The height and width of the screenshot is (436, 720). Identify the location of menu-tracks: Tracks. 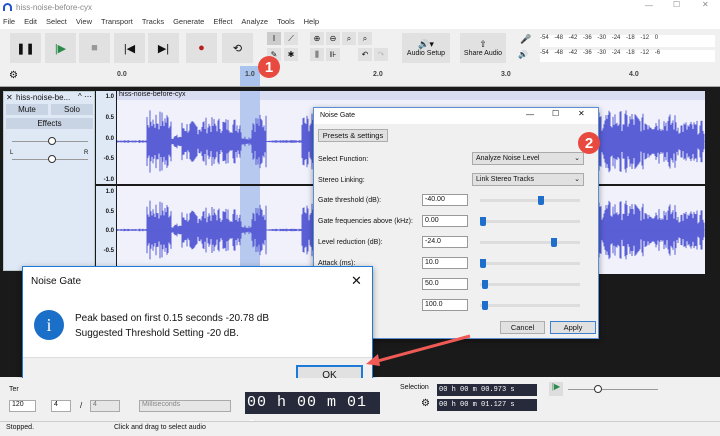
(153, 21).